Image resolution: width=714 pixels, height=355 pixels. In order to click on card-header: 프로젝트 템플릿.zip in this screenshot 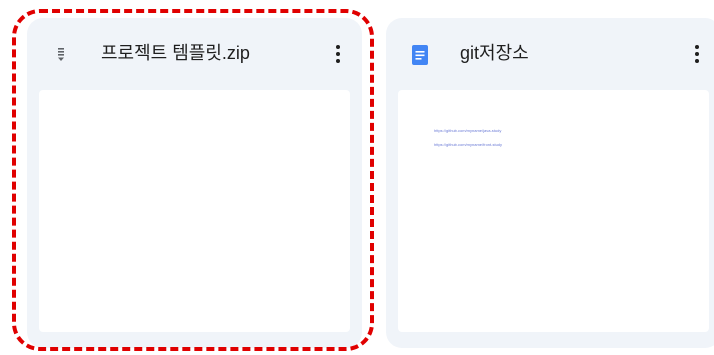, I will do `click(194, 54)`.